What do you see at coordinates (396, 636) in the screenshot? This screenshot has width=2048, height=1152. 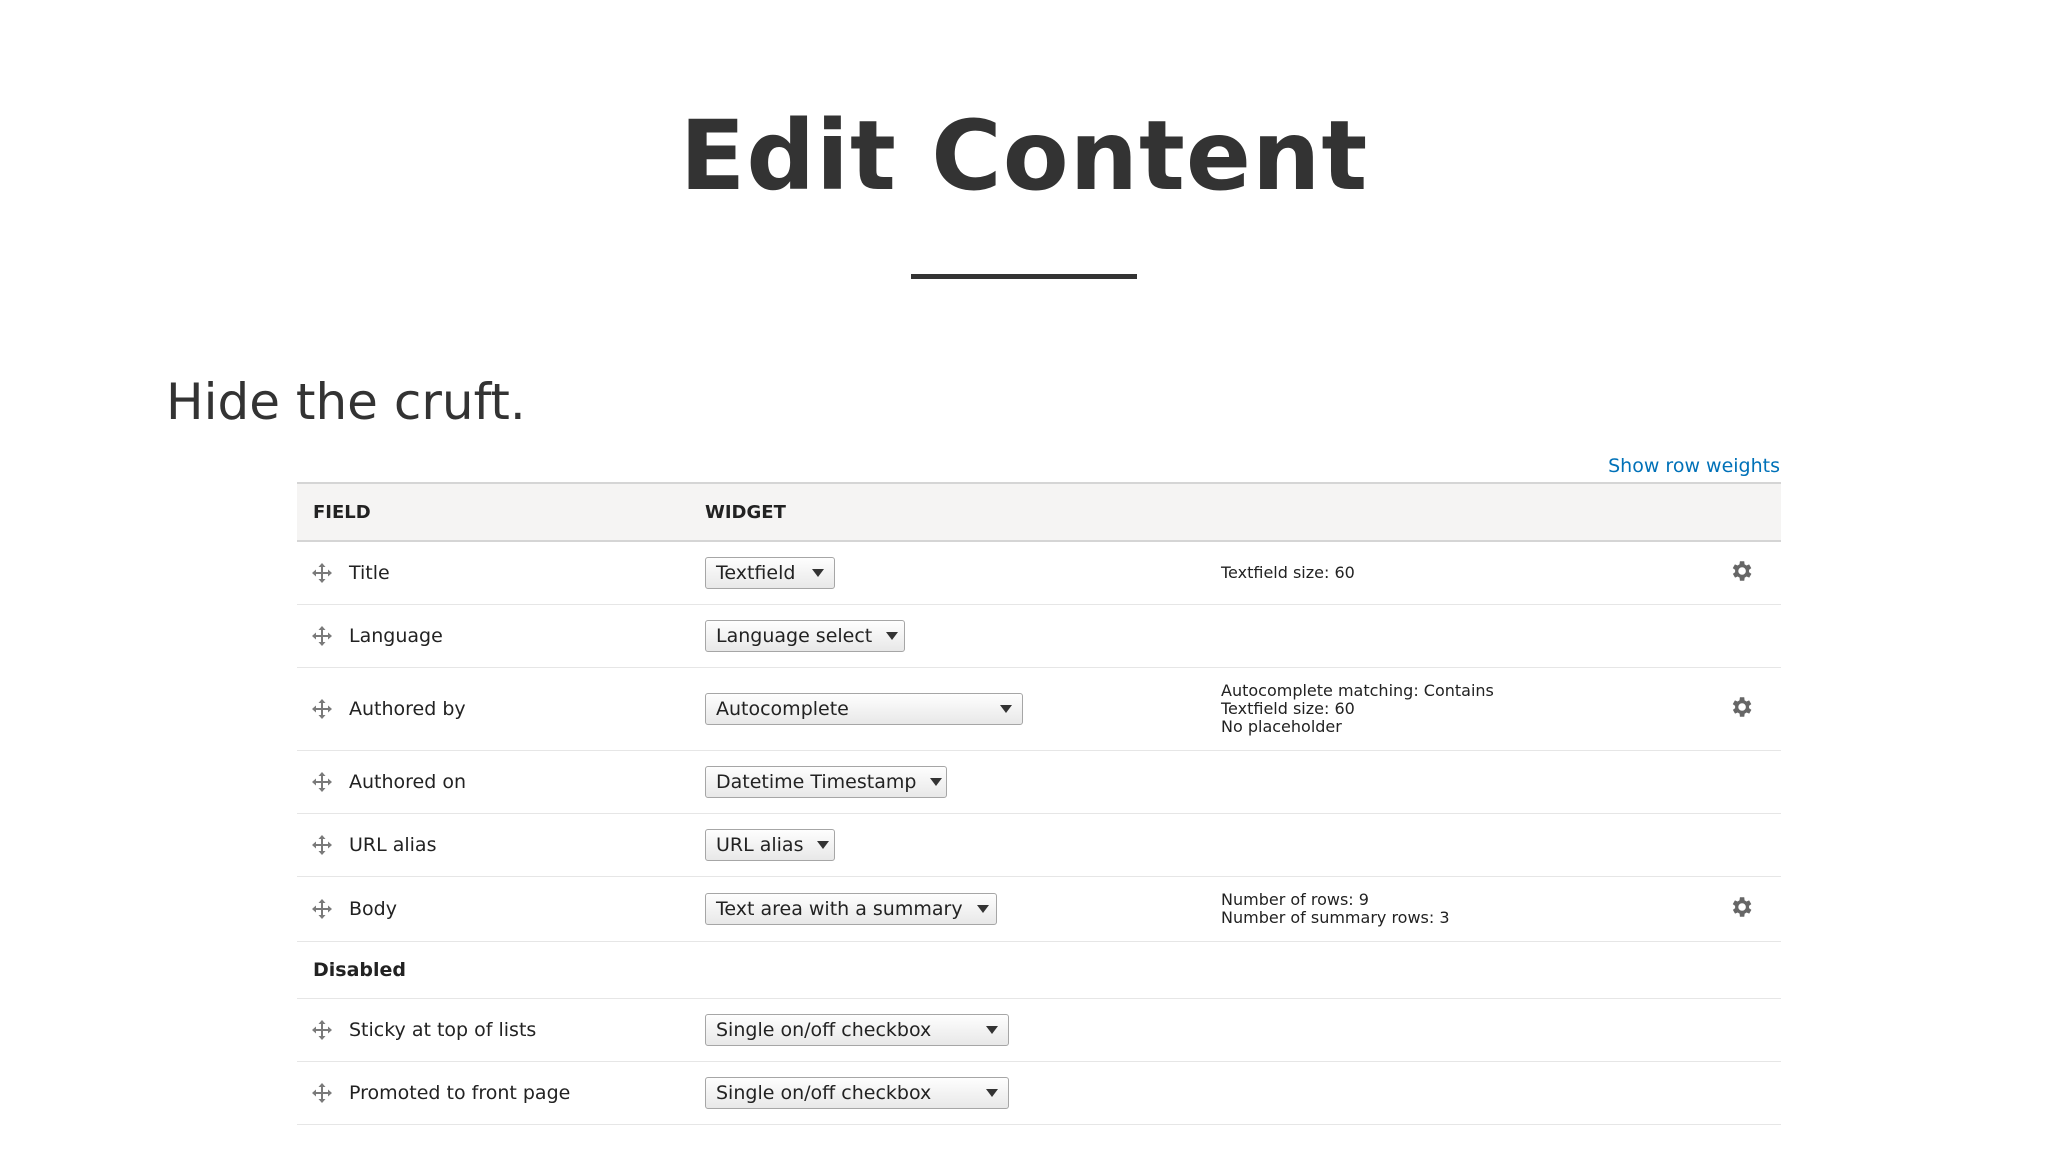 I see `field-label-language: Language` at bounding box center [396, 636].